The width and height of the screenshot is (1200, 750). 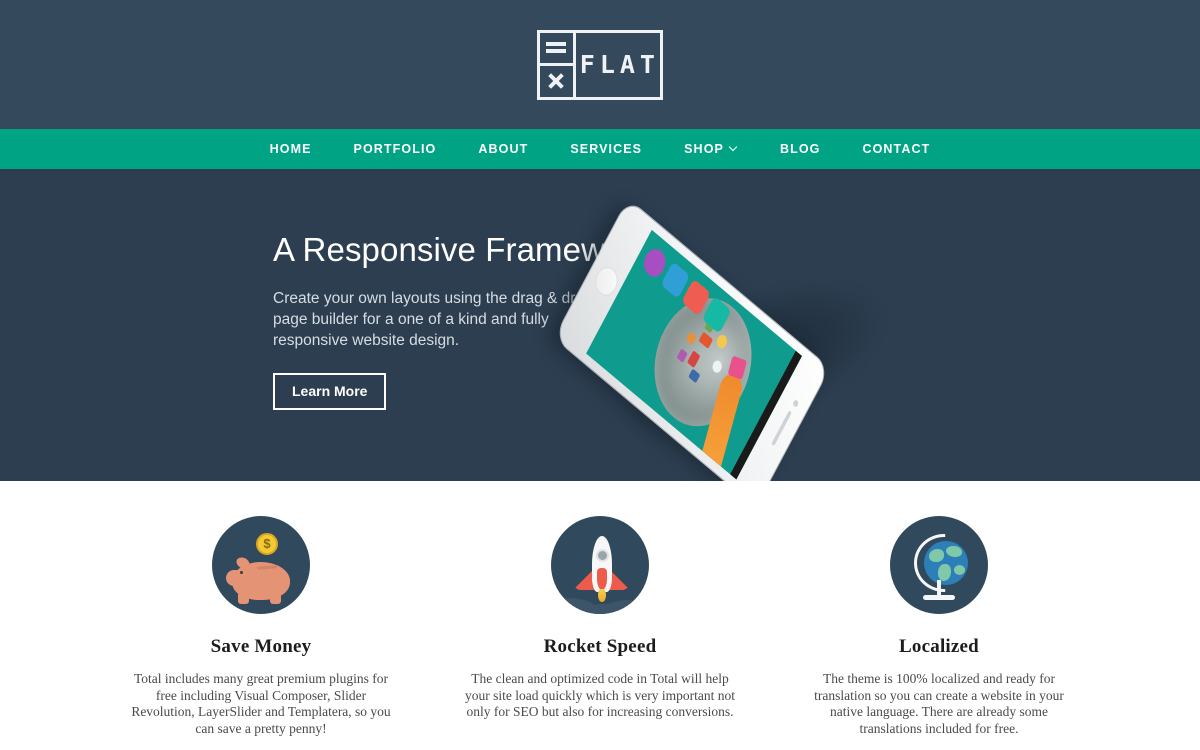 I want to click on nav-item-portfolio: PORTFOLIO, so click(x=395, y=149).